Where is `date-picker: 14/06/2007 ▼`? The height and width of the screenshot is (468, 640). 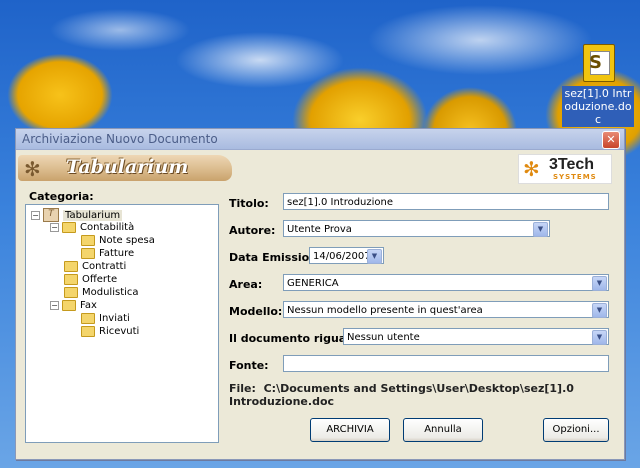 date-picker: 14/06/2007 ▼ is located at coordinates (346, 255).